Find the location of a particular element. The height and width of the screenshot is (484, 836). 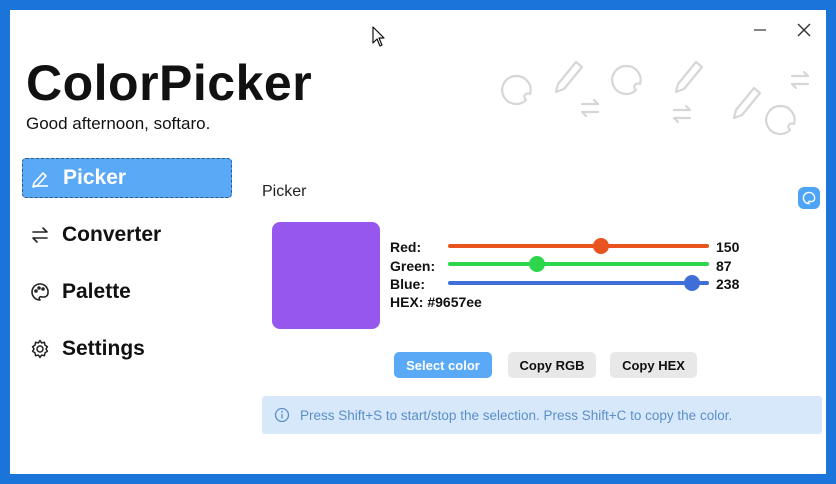

hex-value: HEX: #9657ee is located at coordinates (436, 302).